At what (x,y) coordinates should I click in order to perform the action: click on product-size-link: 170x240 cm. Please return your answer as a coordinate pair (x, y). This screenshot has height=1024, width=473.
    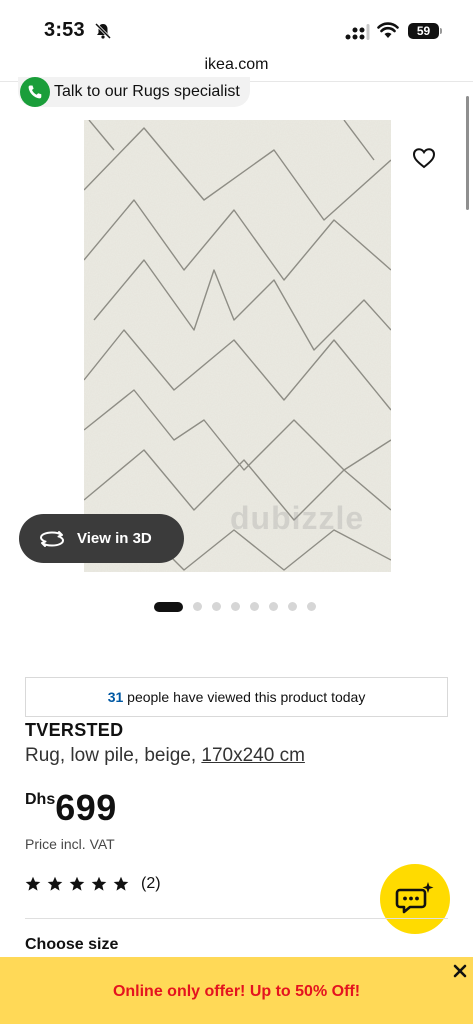
    Looking at the image, I should click on (253, 755).